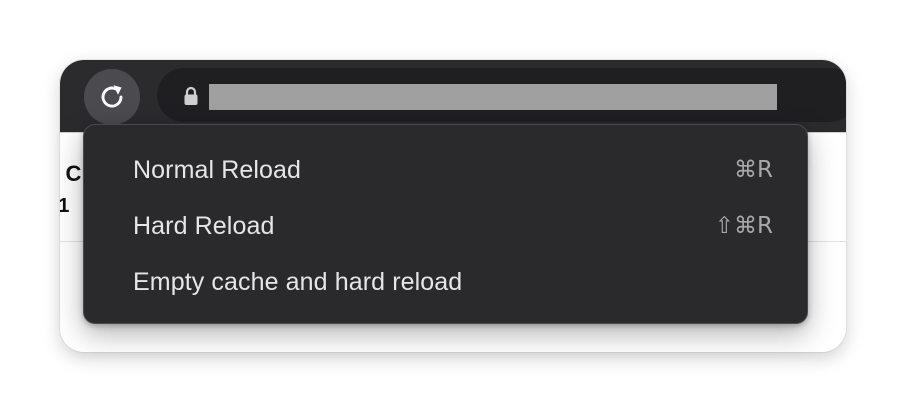  Describe the element at coordinates (743, 226) in the screenshot. I see `menu-item-shortcut: ⇧⌘R` at that location.